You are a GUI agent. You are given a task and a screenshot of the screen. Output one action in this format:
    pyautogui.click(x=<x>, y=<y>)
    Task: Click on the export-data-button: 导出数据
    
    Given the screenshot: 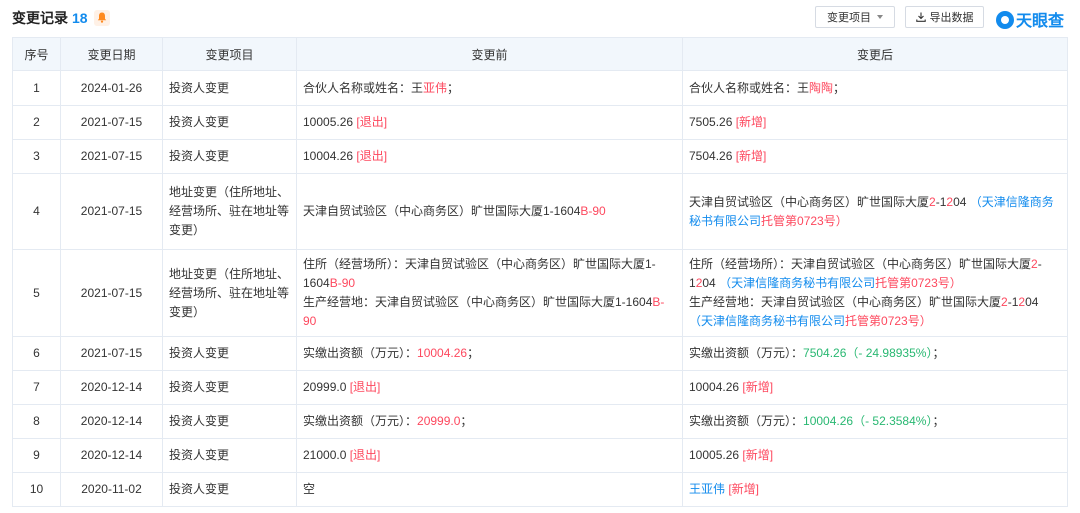 What is the action you would take?
    pyautogui.click(x=944, y=17)
    